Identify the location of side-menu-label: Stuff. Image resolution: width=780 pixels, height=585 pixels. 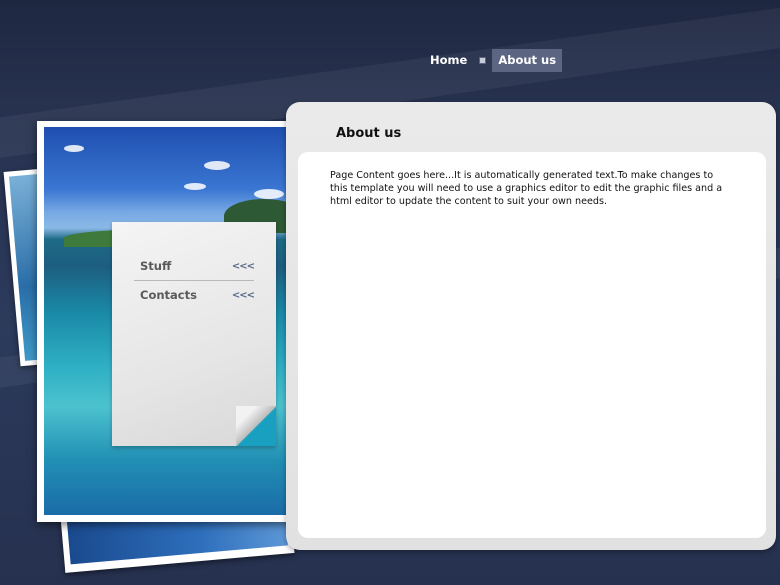
(156, 266).